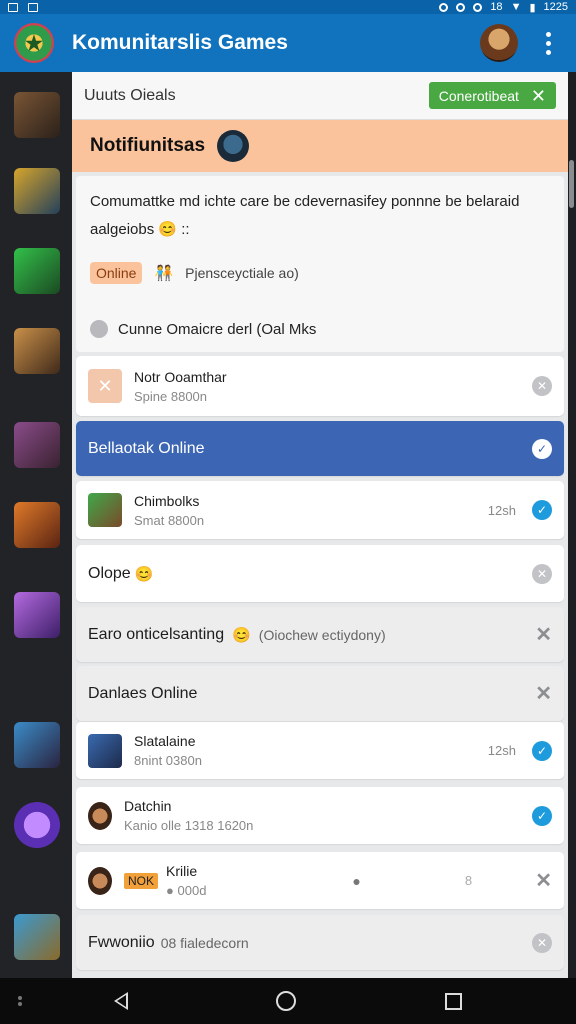 Image resolution: width=576 pixels, height=1024 pixels. Describe the element at coordinates (516, 7) in the screenshot. I see `wifi-icon: ▼` at that location.